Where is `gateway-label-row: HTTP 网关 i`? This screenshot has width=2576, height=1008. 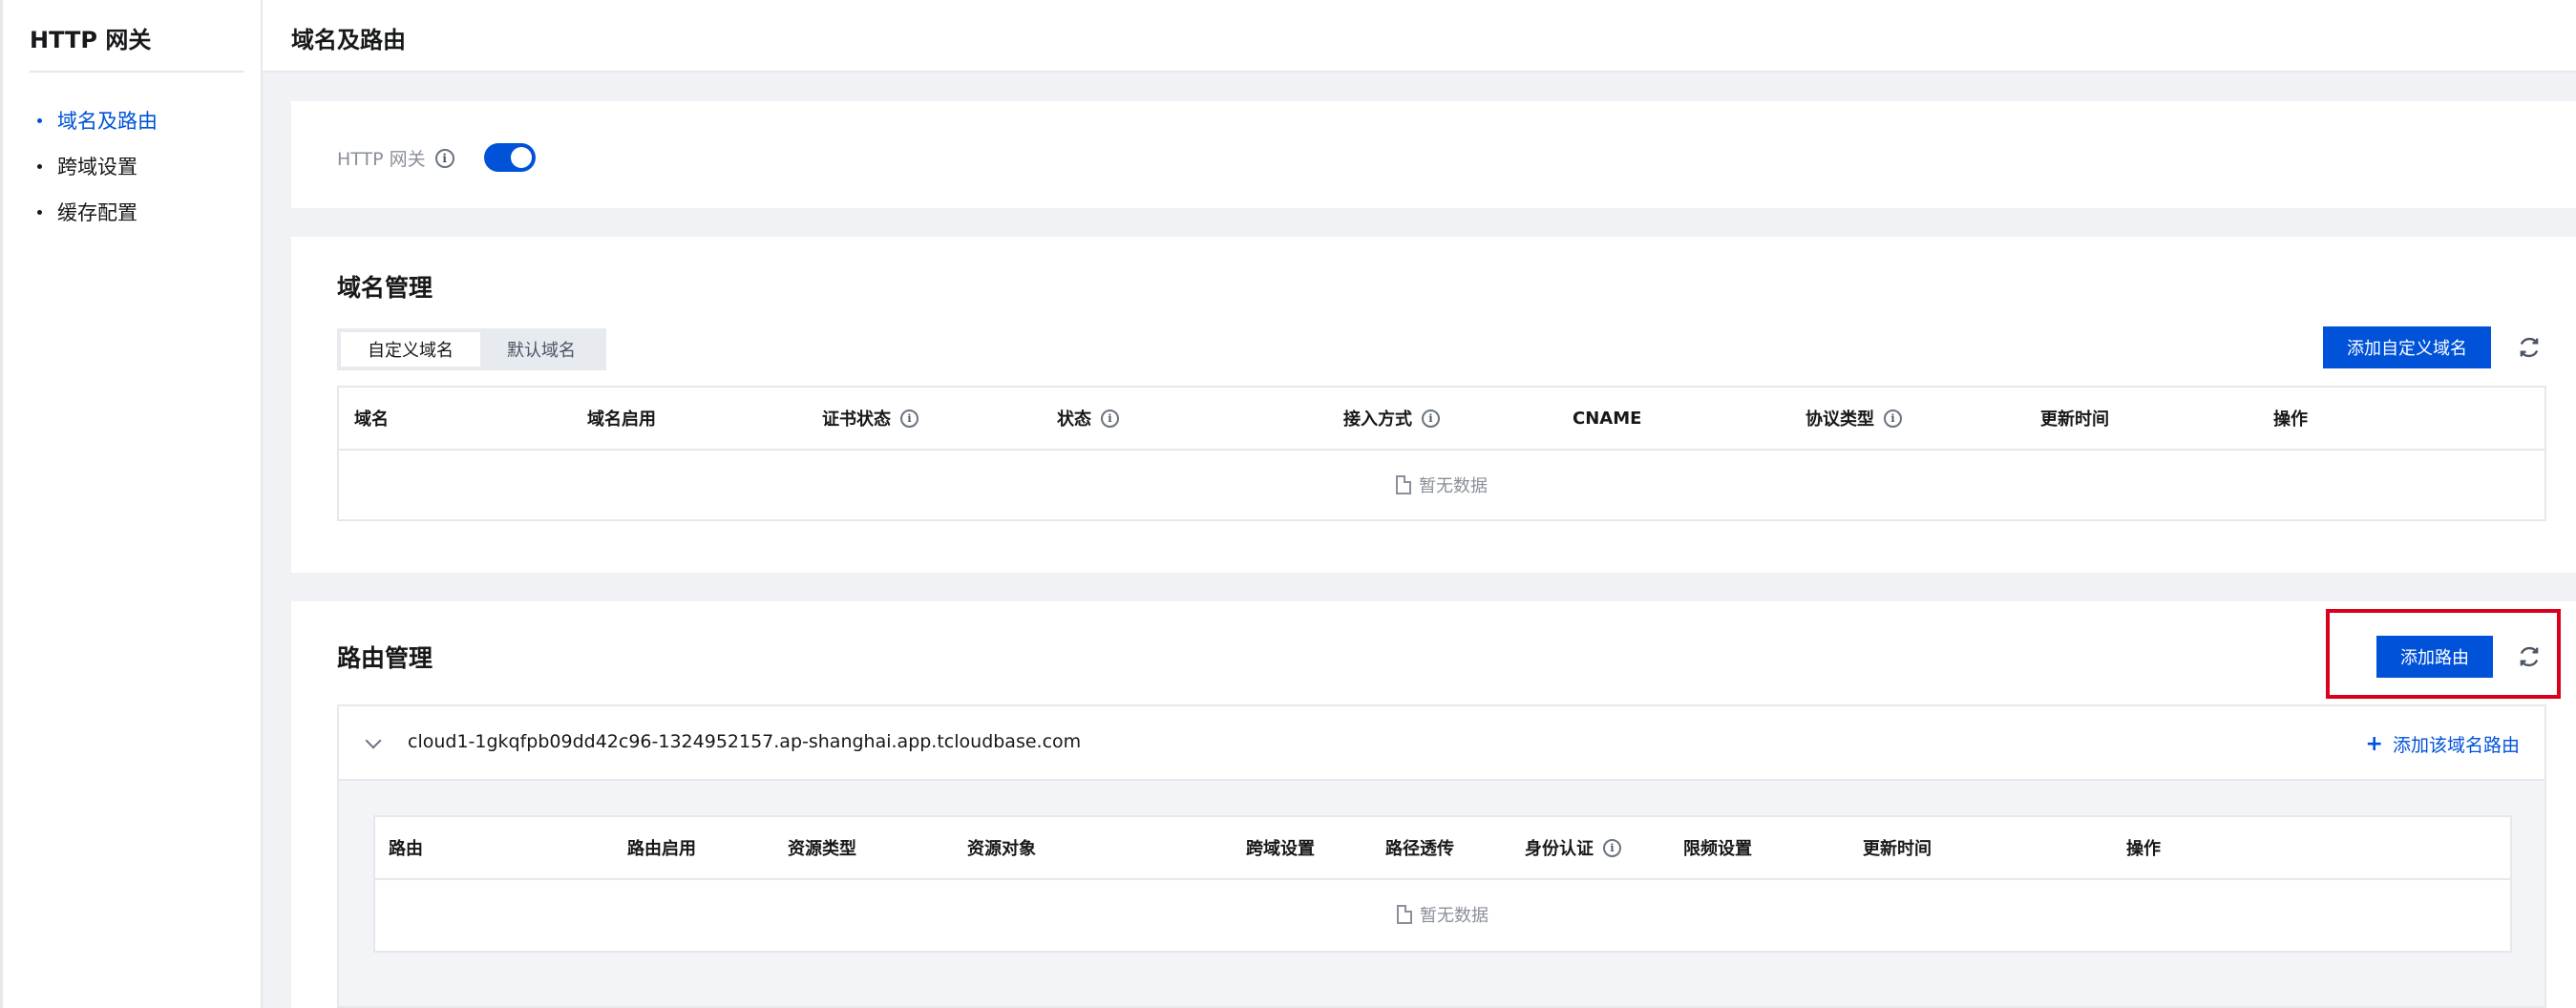
gateway-label-row: HTTP 网关 i is located at coordinates (395, 158).